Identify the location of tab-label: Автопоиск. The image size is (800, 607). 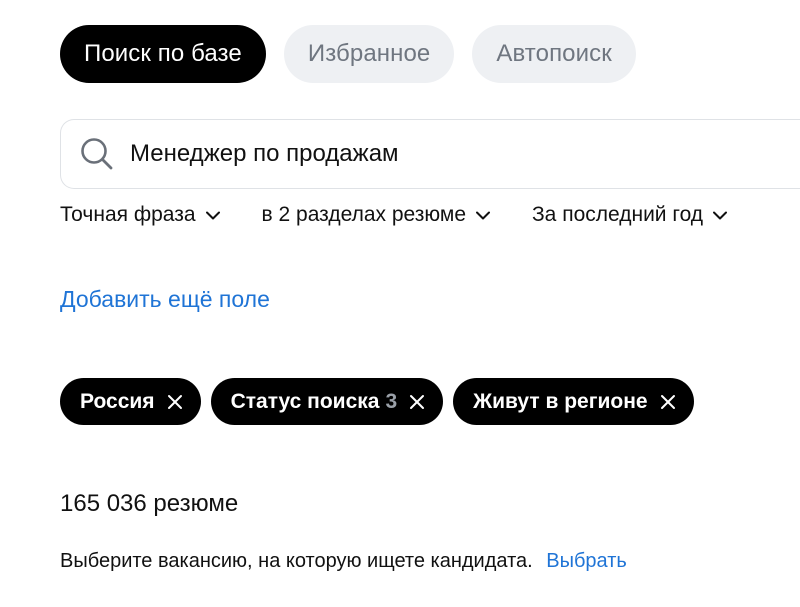
(554, 53).